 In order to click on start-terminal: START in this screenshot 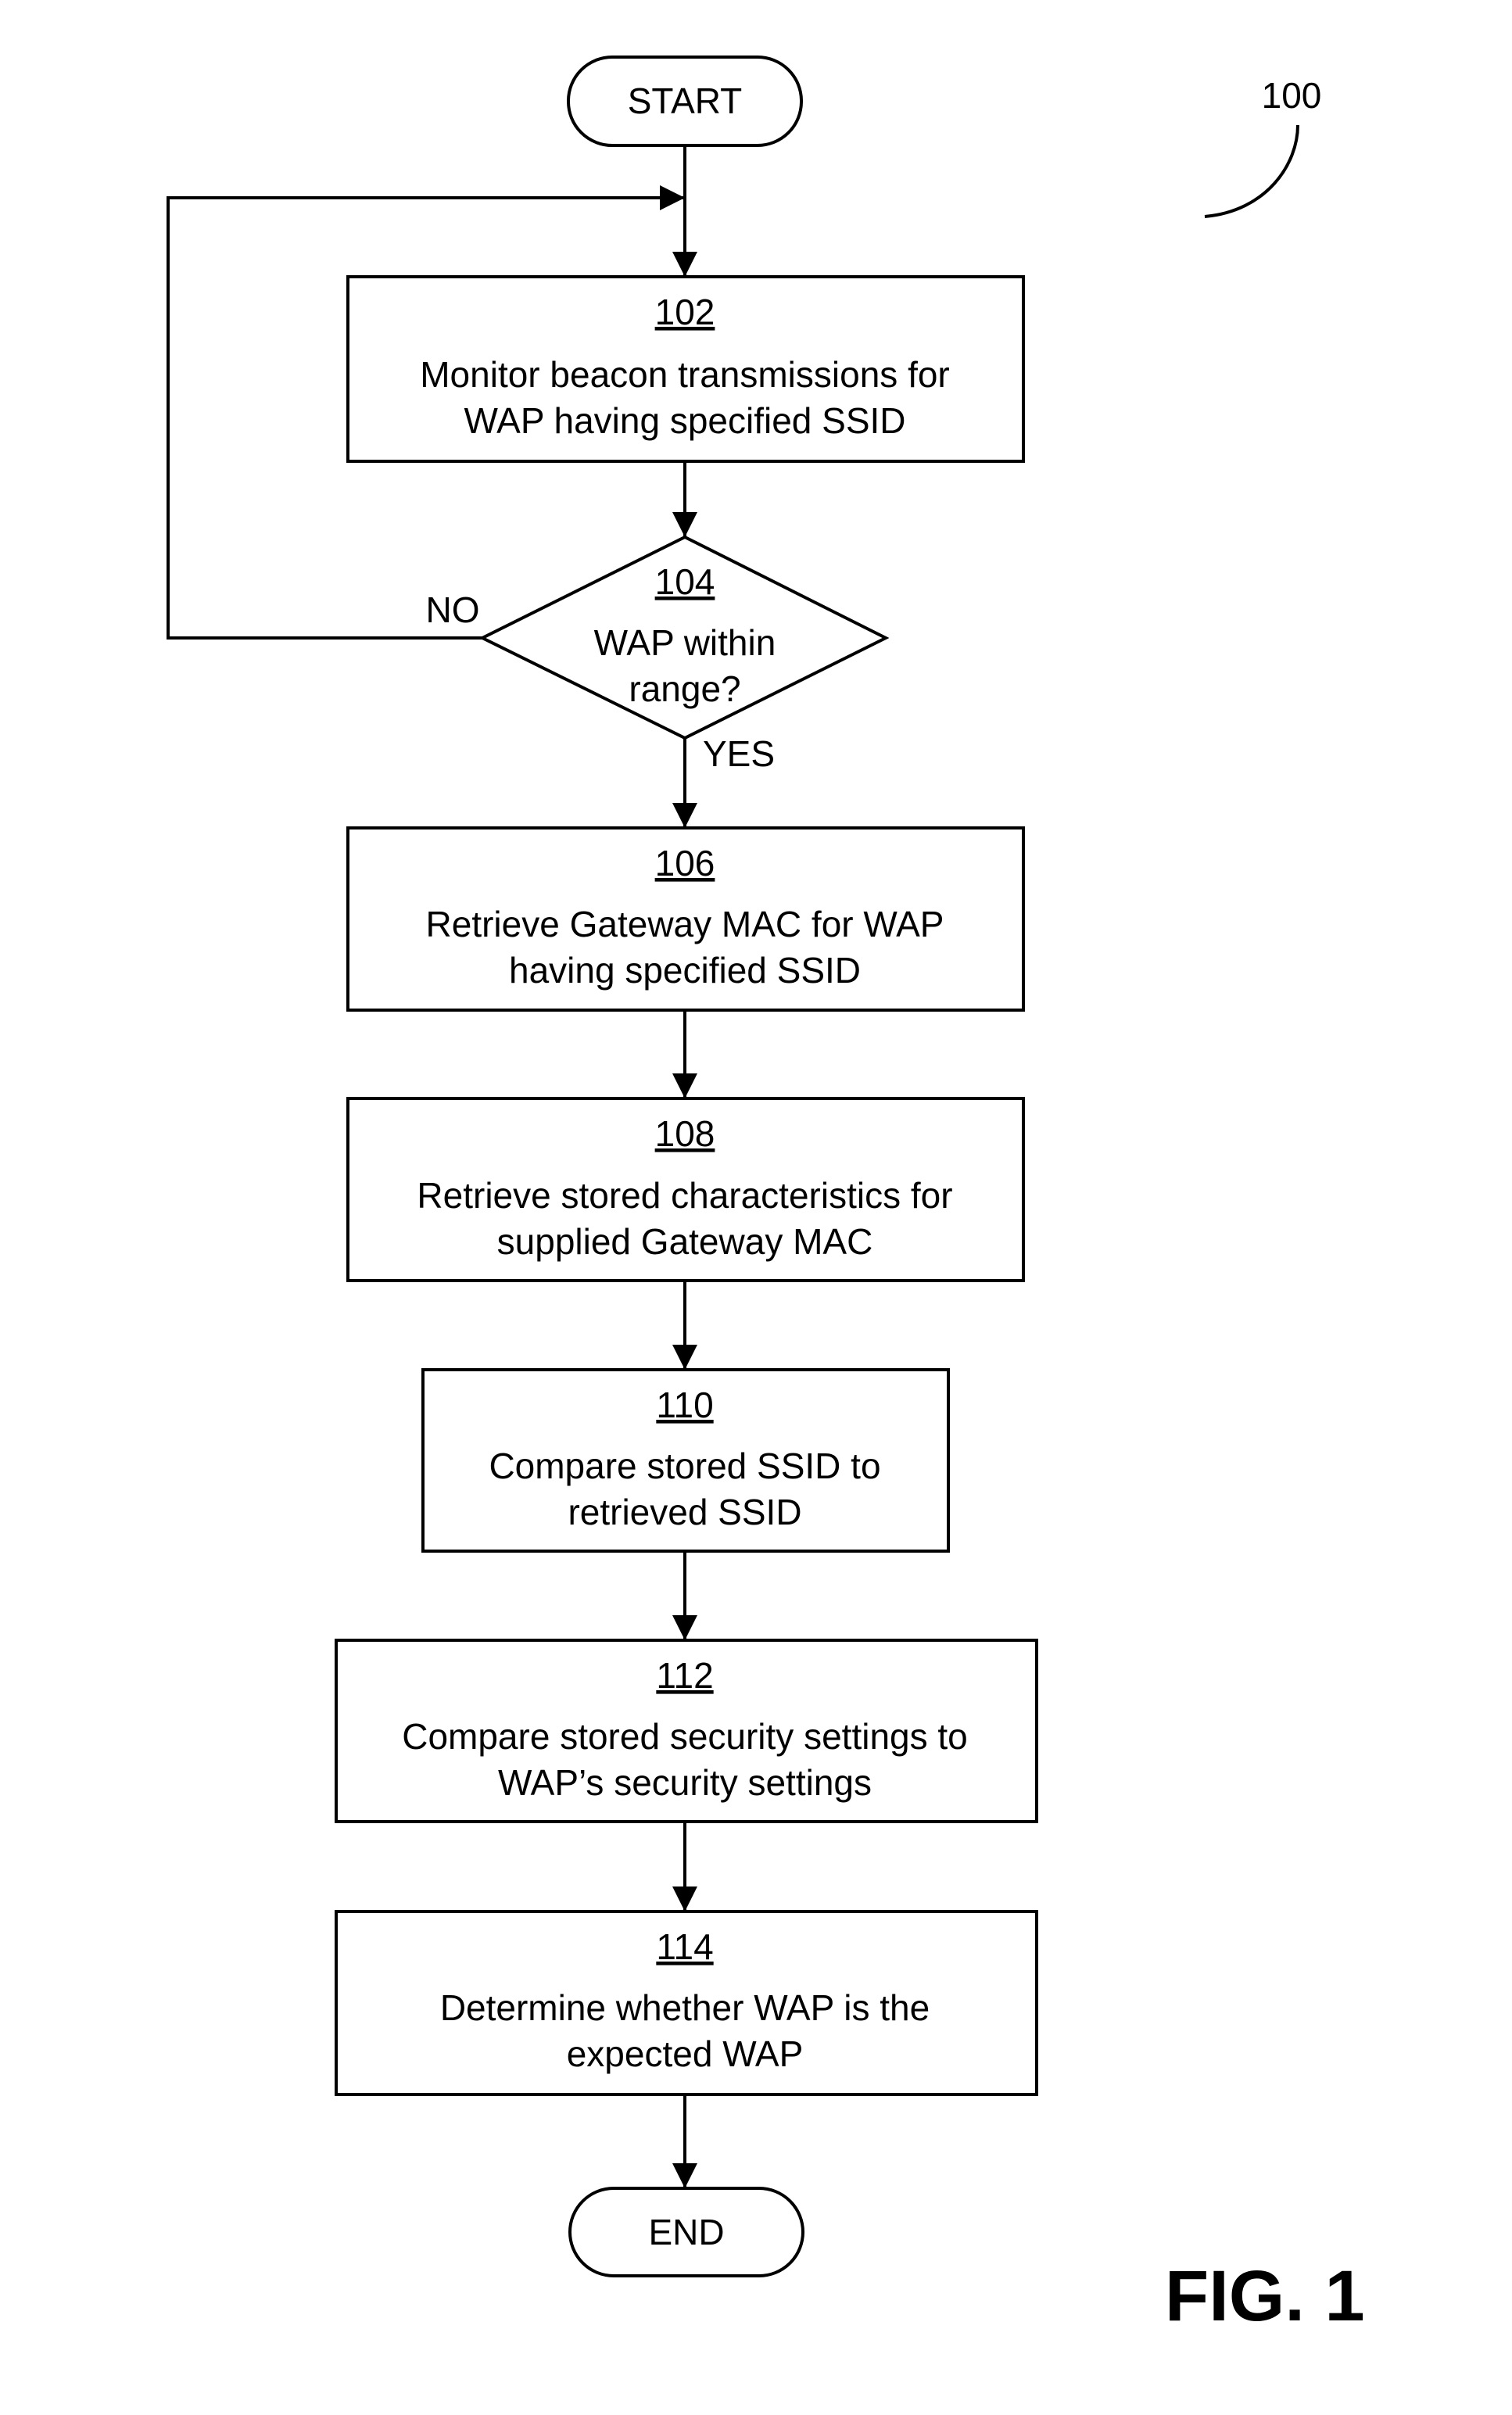, I will do `click(685, 102)`.